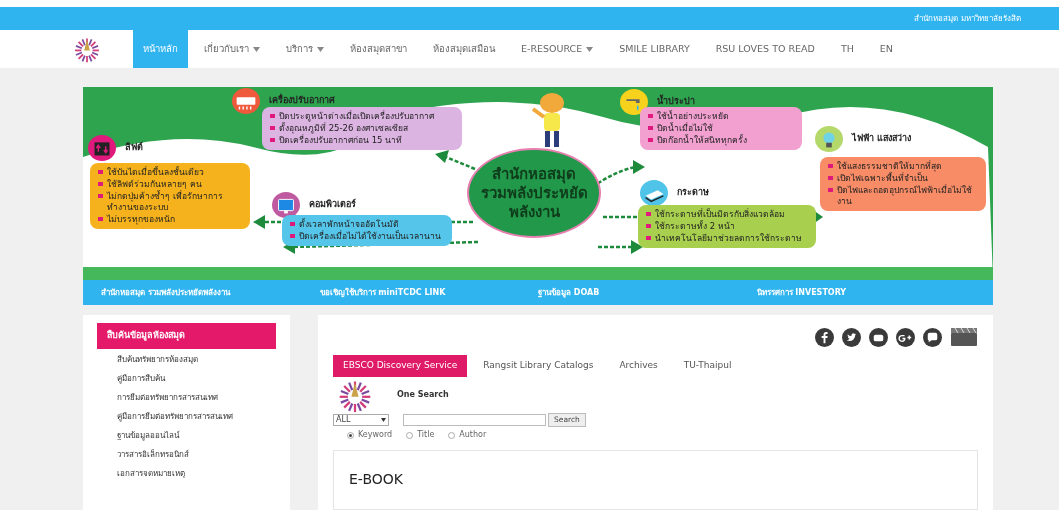  What do you see at coordinates (964, 337) in the screenshot?
I see `clapperboard-icon` at bounding box center [964, 337].